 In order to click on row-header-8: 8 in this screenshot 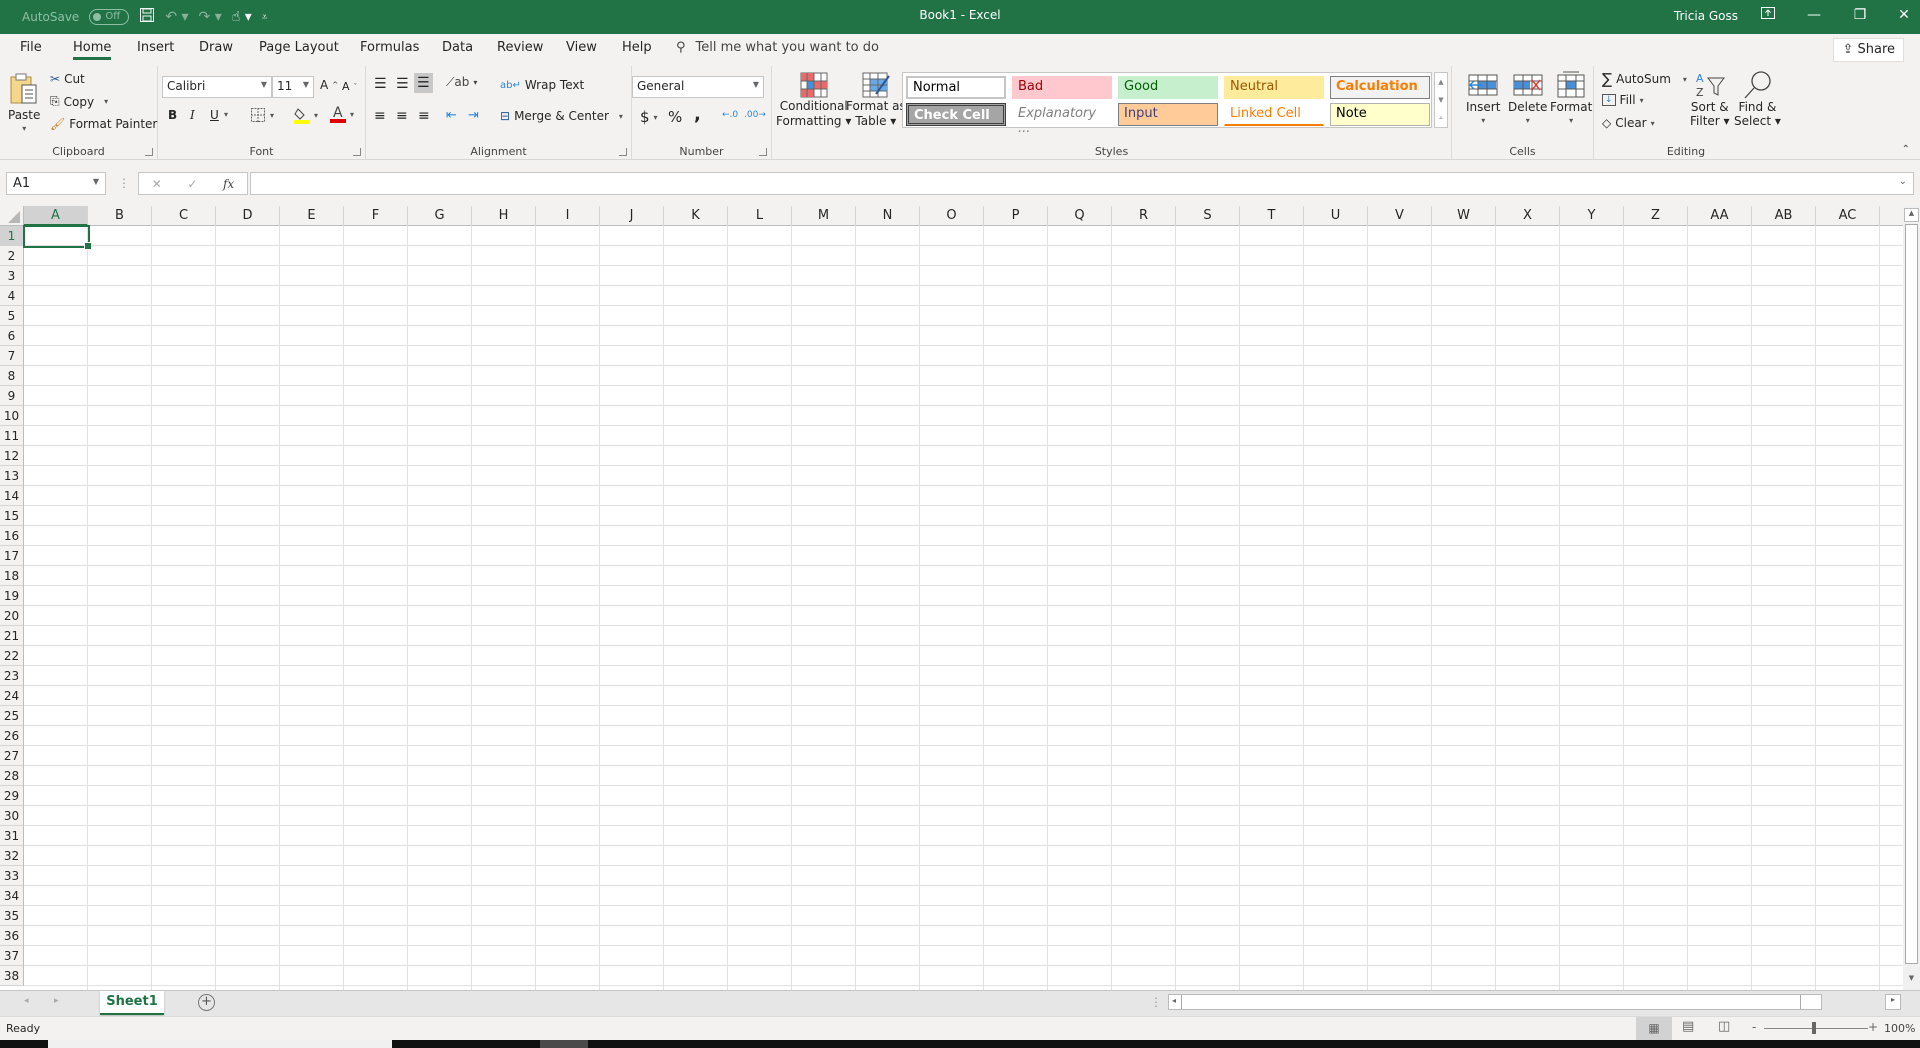, I will do `click(12, 376)`.